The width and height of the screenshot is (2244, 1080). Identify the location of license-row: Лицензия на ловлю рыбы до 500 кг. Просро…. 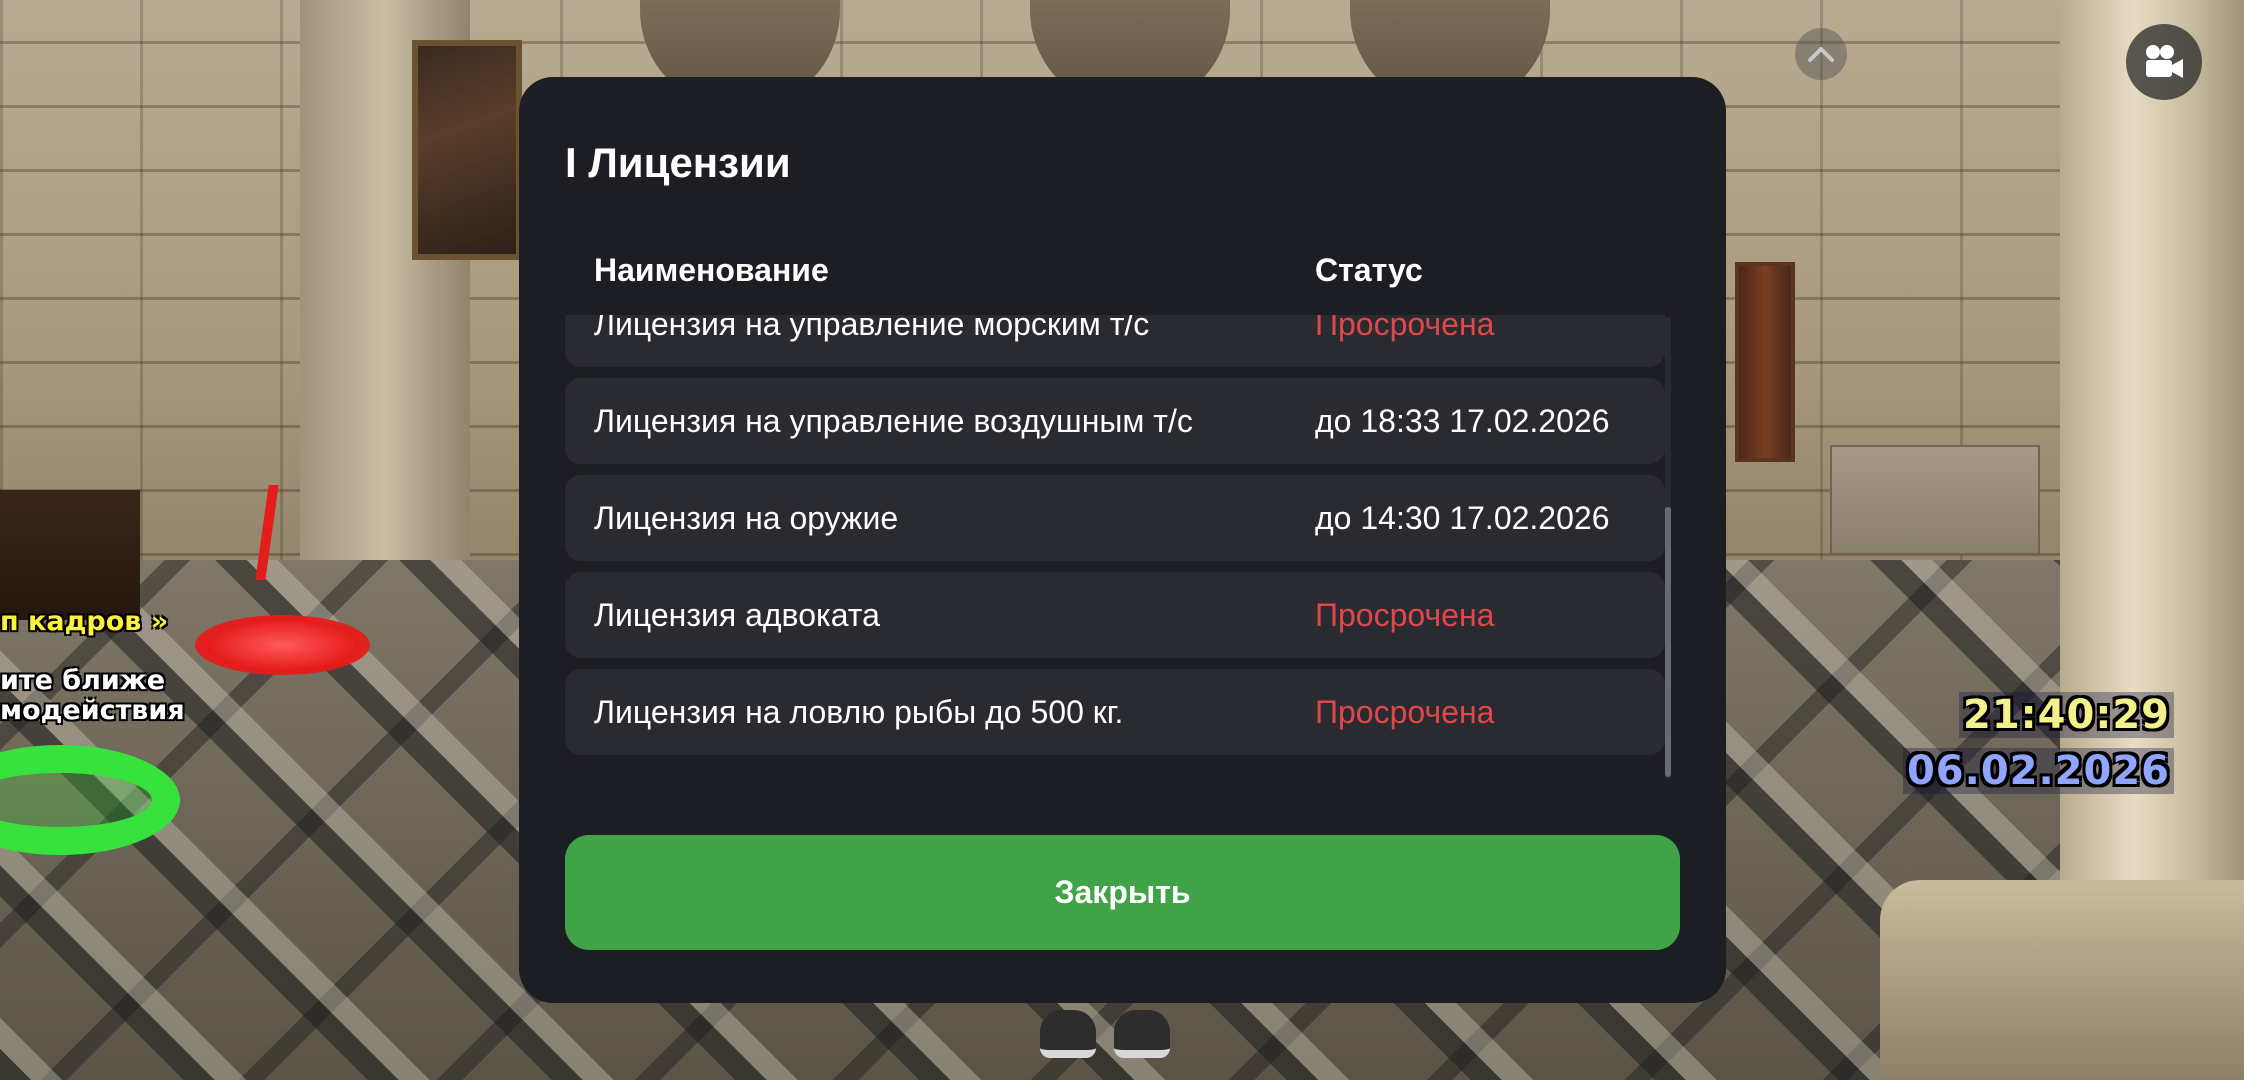
(1115, 712).